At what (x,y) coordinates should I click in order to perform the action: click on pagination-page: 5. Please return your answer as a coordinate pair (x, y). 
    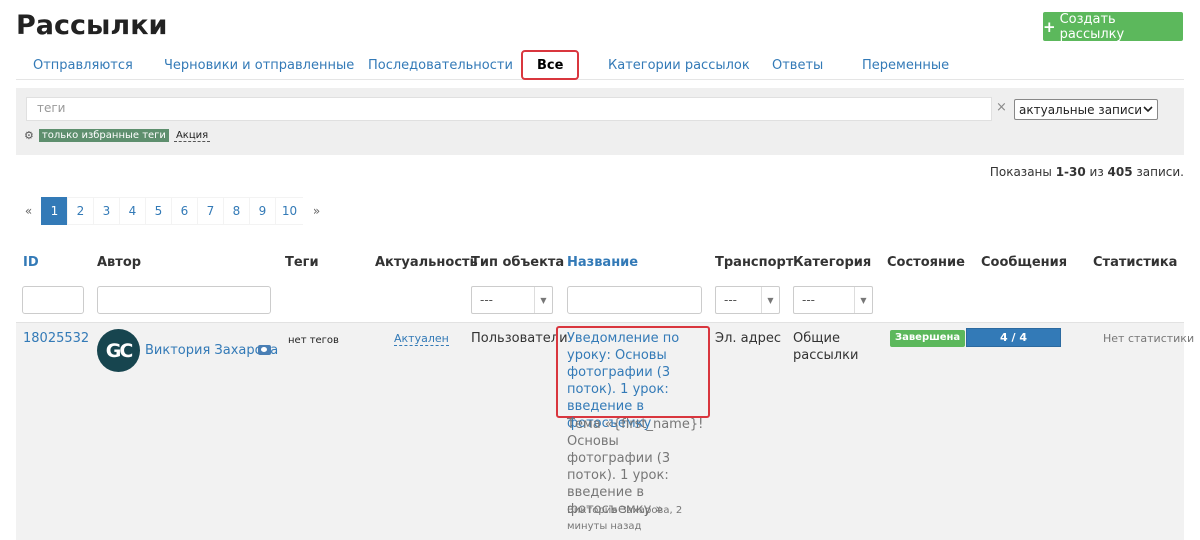
    Looking at the image, I should click on (158, 211).